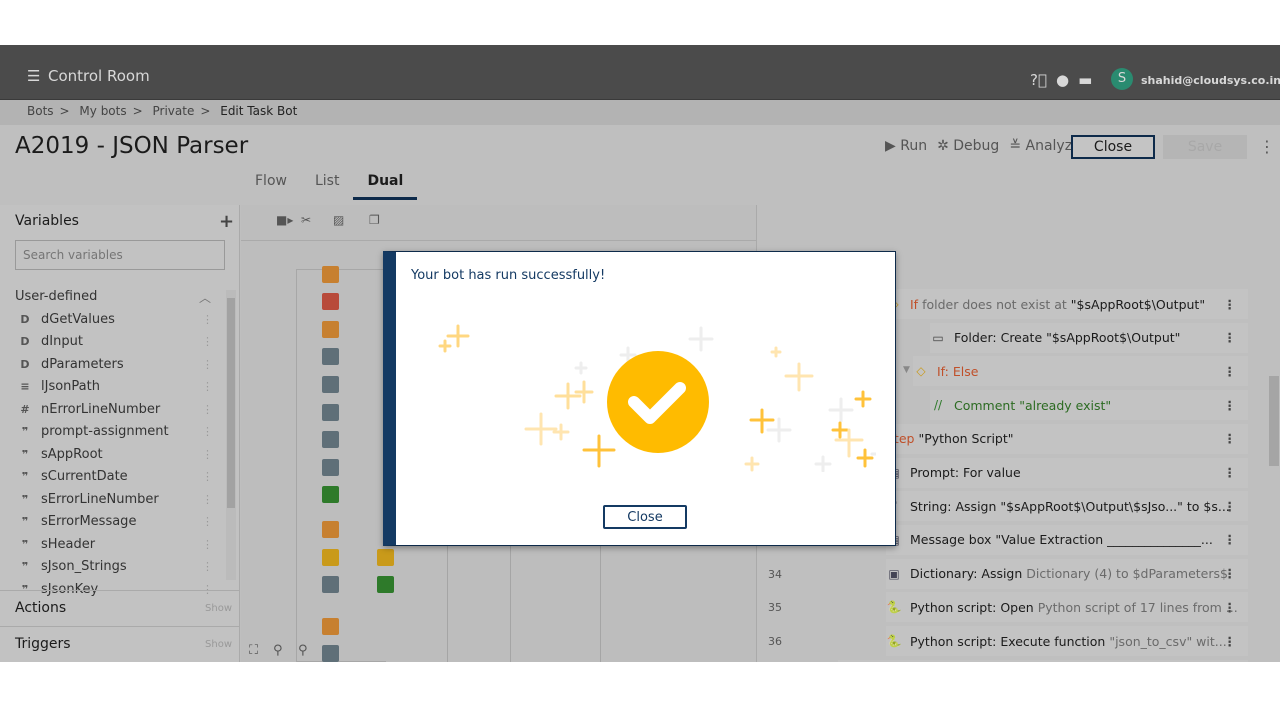 This screenshot has width=1280, height=720. I want to click on variable-item: DdParameters ⋮, so click(118, 364).